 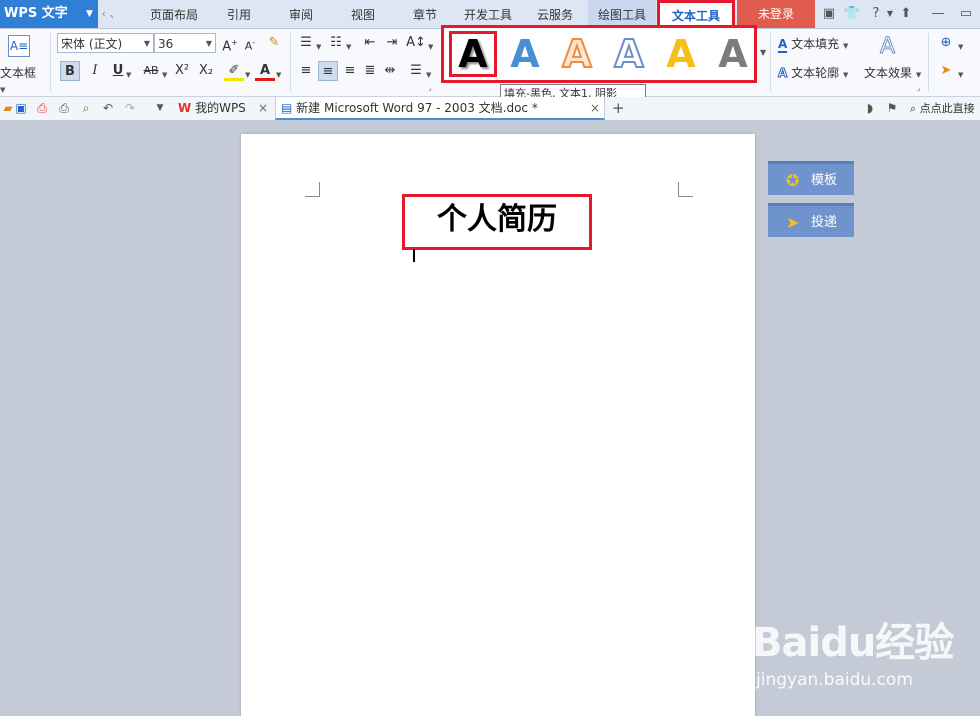 I want to click on align-right-icon: ≡, so click(x=350, y=71).